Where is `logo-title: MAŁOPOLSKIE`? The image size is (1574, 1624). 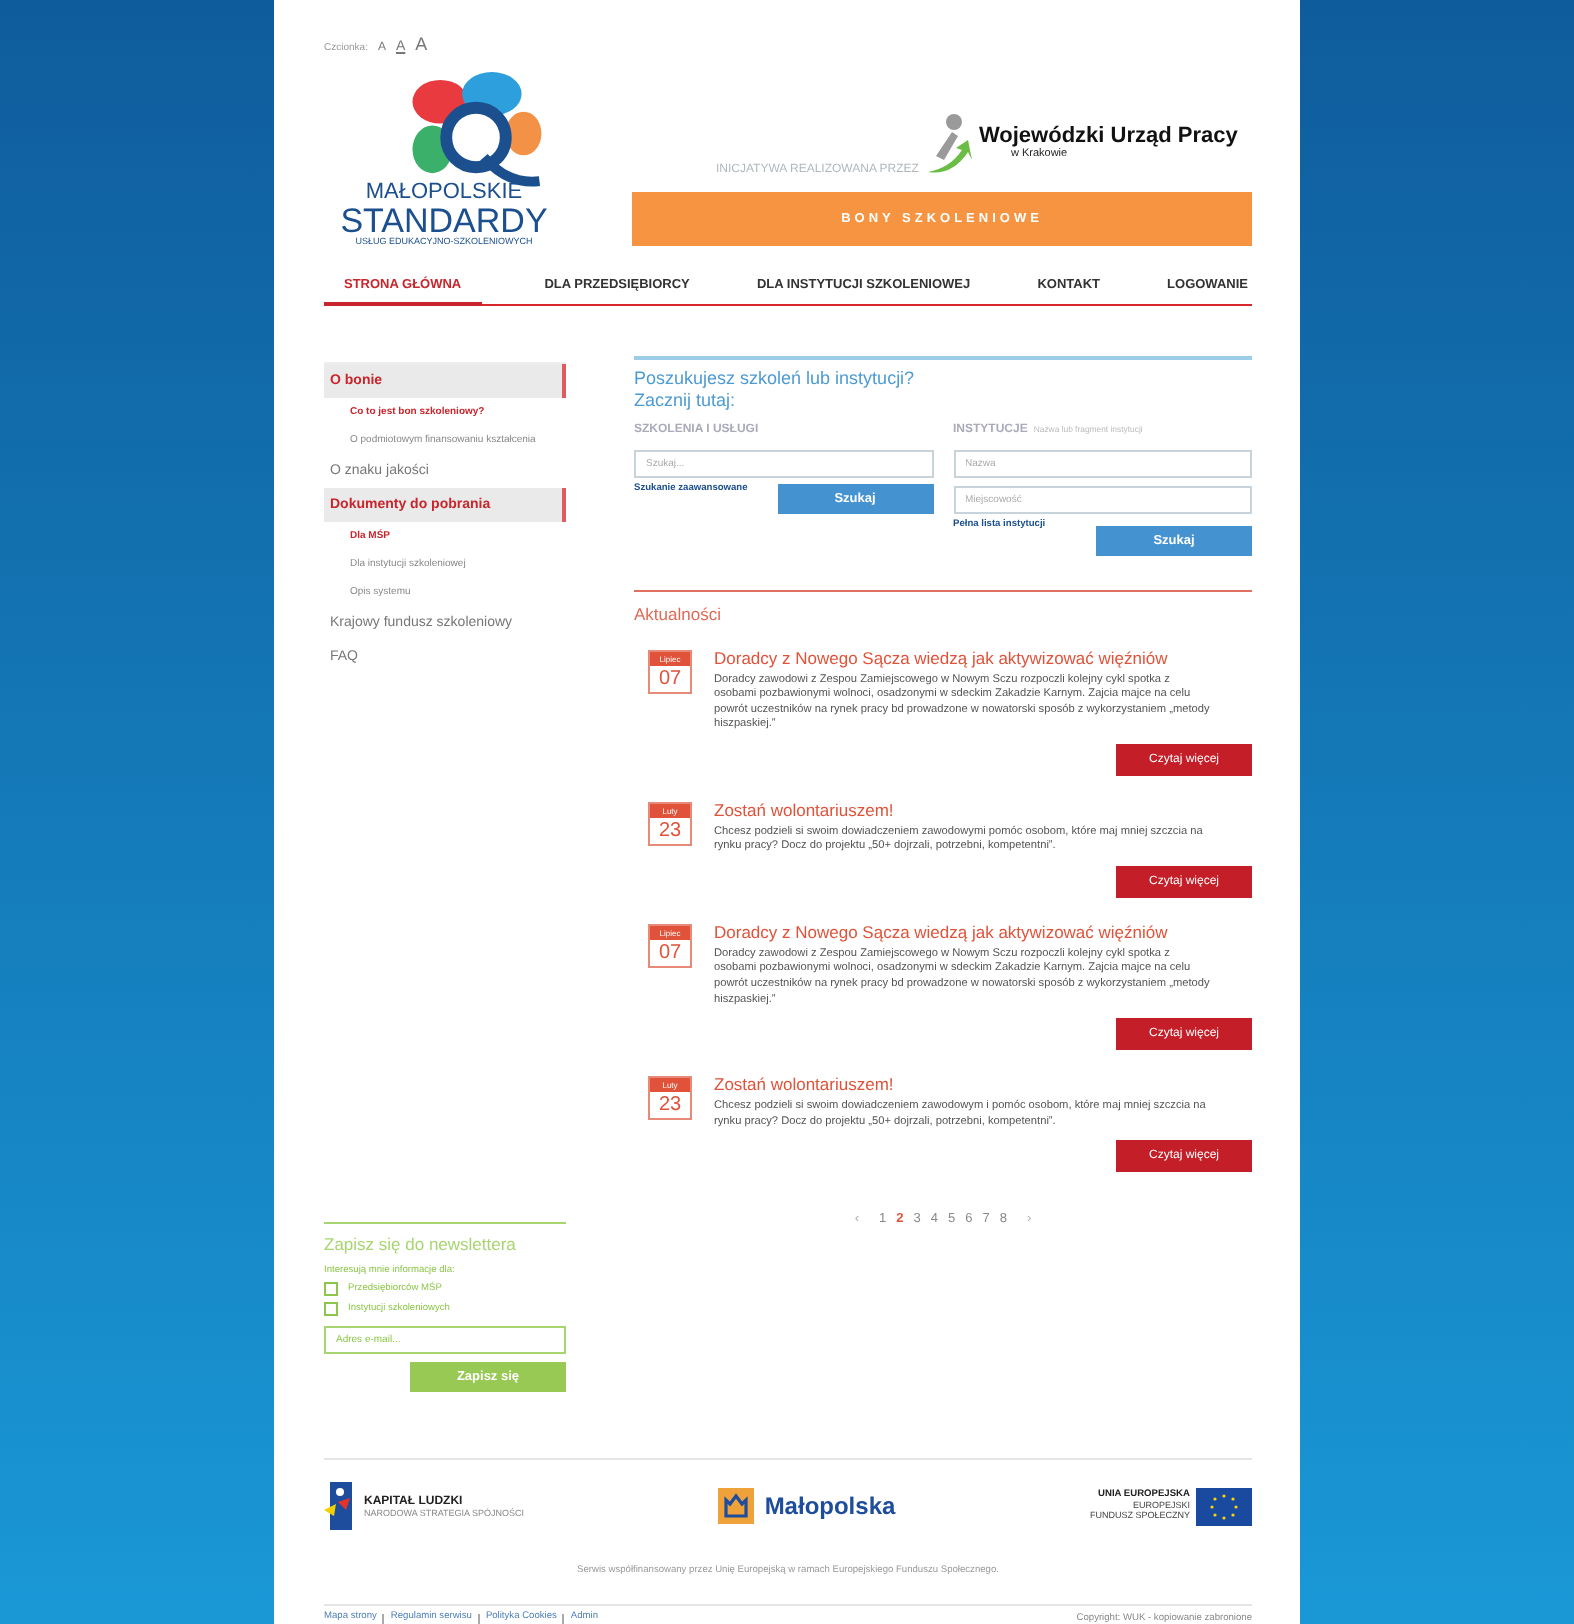 logo-title: MAŁOPOLSKIE is located at coordinates (444, 192).